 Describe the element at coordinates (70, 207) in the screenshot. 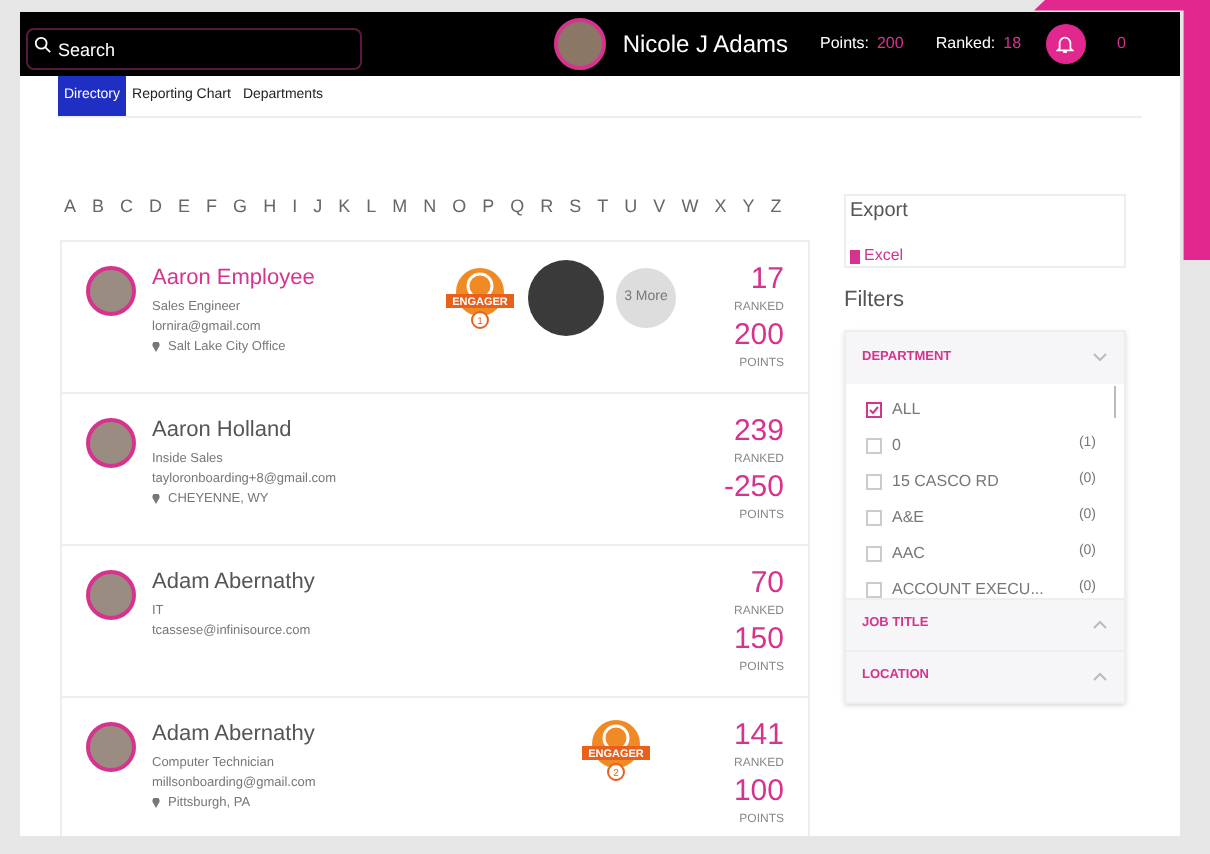

I see `alphabet-letter: A` at that location.